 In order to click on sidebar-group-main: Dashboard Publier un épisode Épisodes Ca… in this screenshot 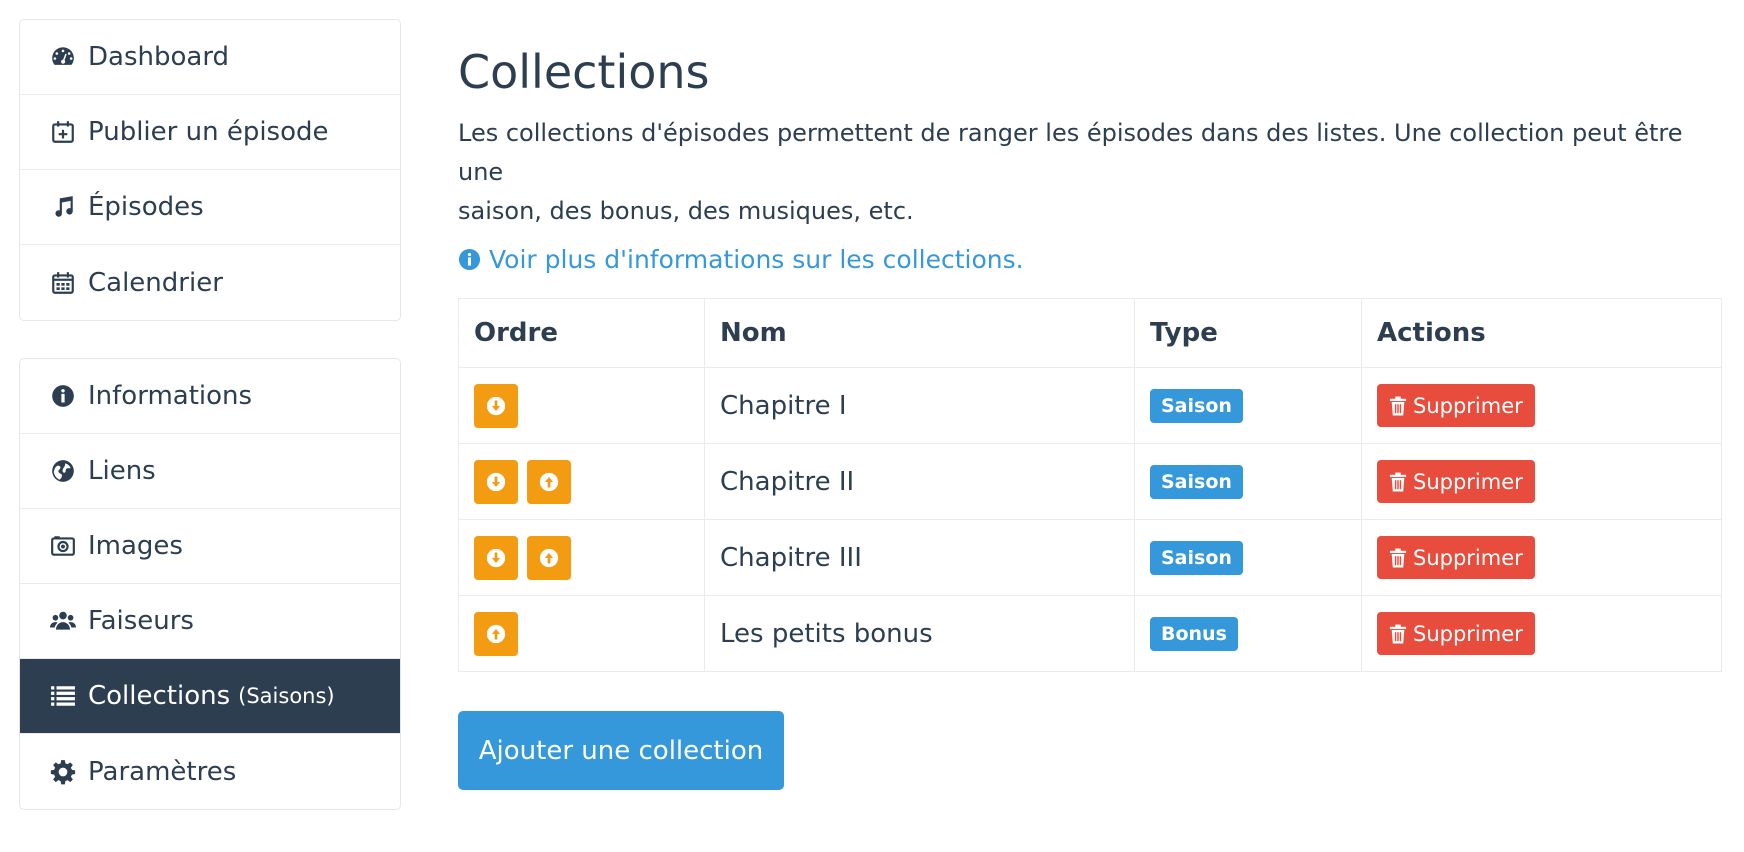, I will do `click(210, 170)`.